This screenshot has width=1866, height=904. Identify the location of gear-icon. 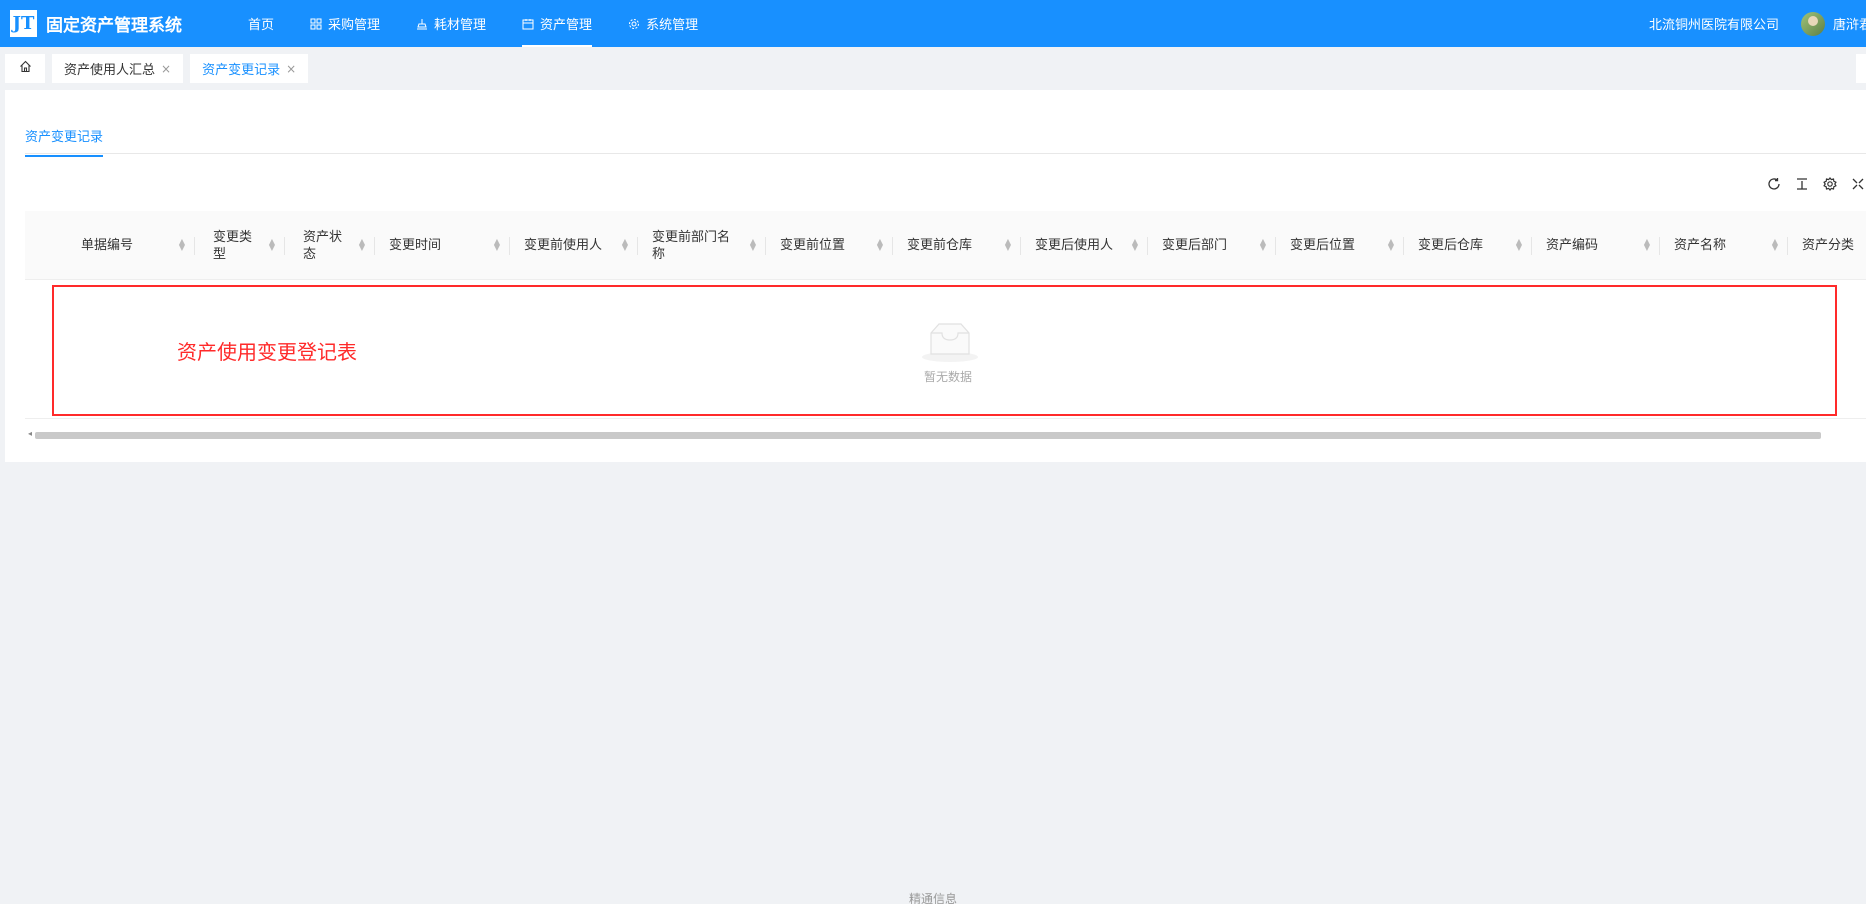
(634, 24).